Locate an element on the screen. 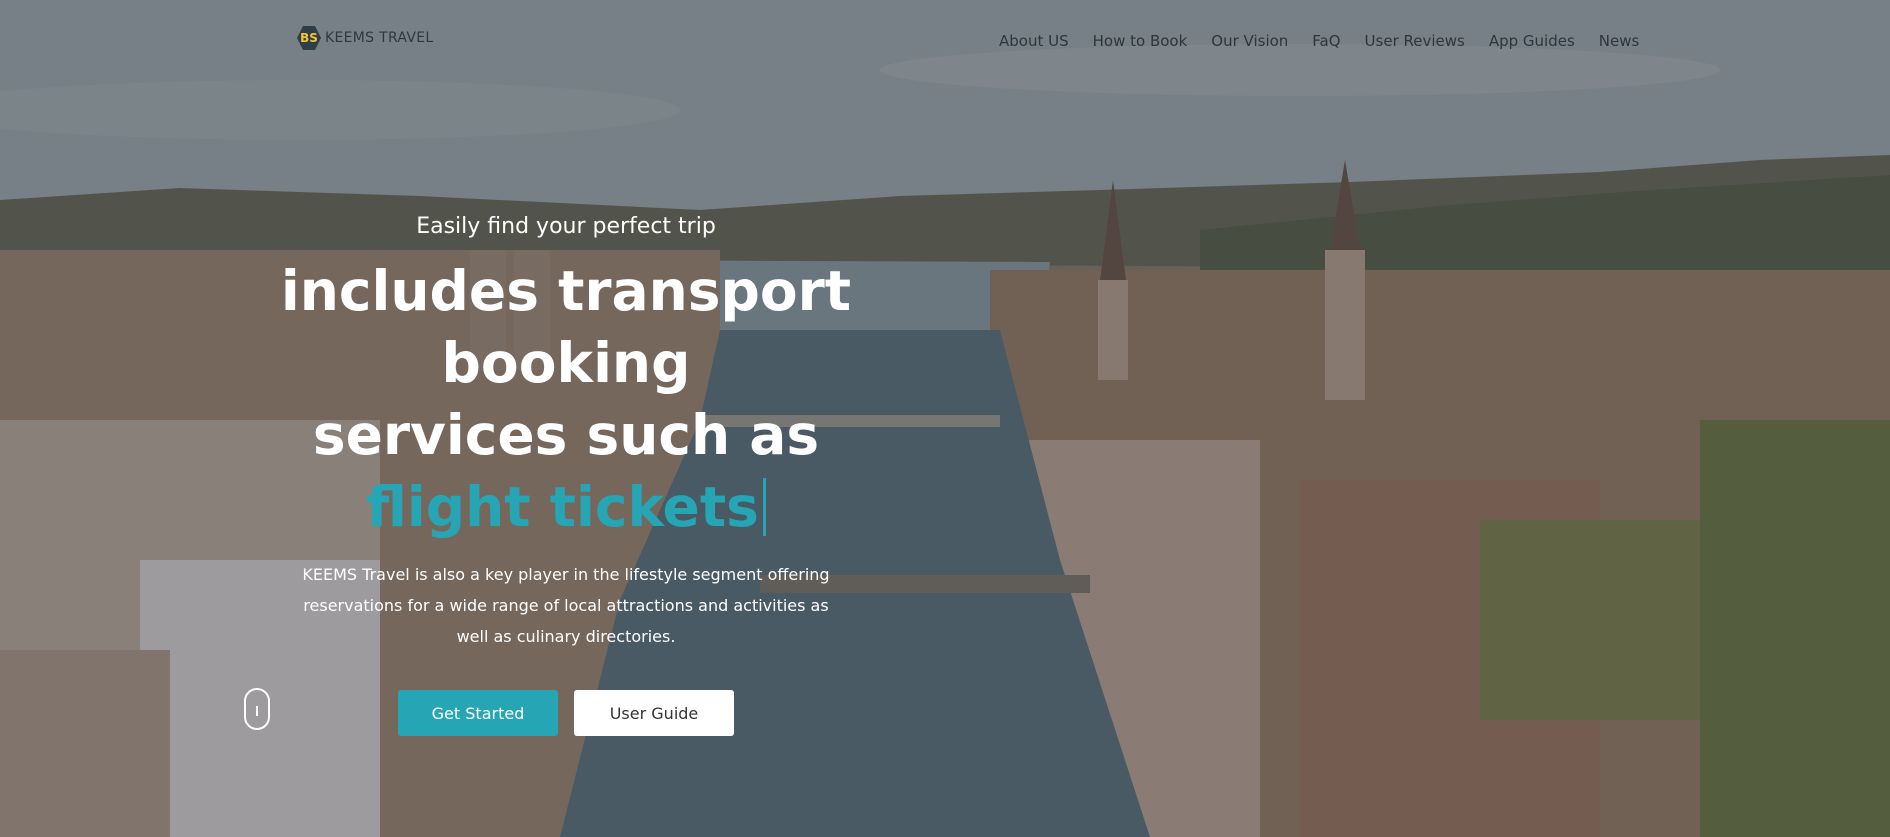 Image resolution: width=1890 pixels, height=837 pixels. scroll-wheel is located at coordinates (257, 711).